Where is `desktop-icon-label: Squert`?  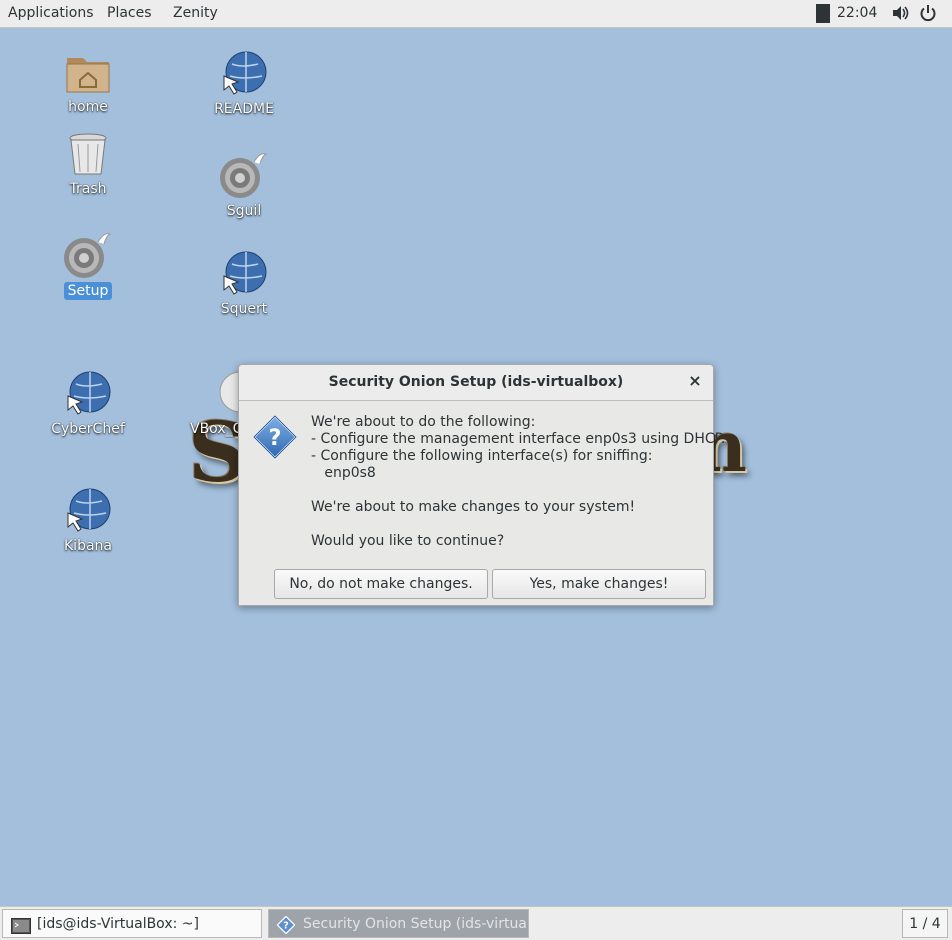
desktop-icon-label: Squert is located at coordinates (244, 309).